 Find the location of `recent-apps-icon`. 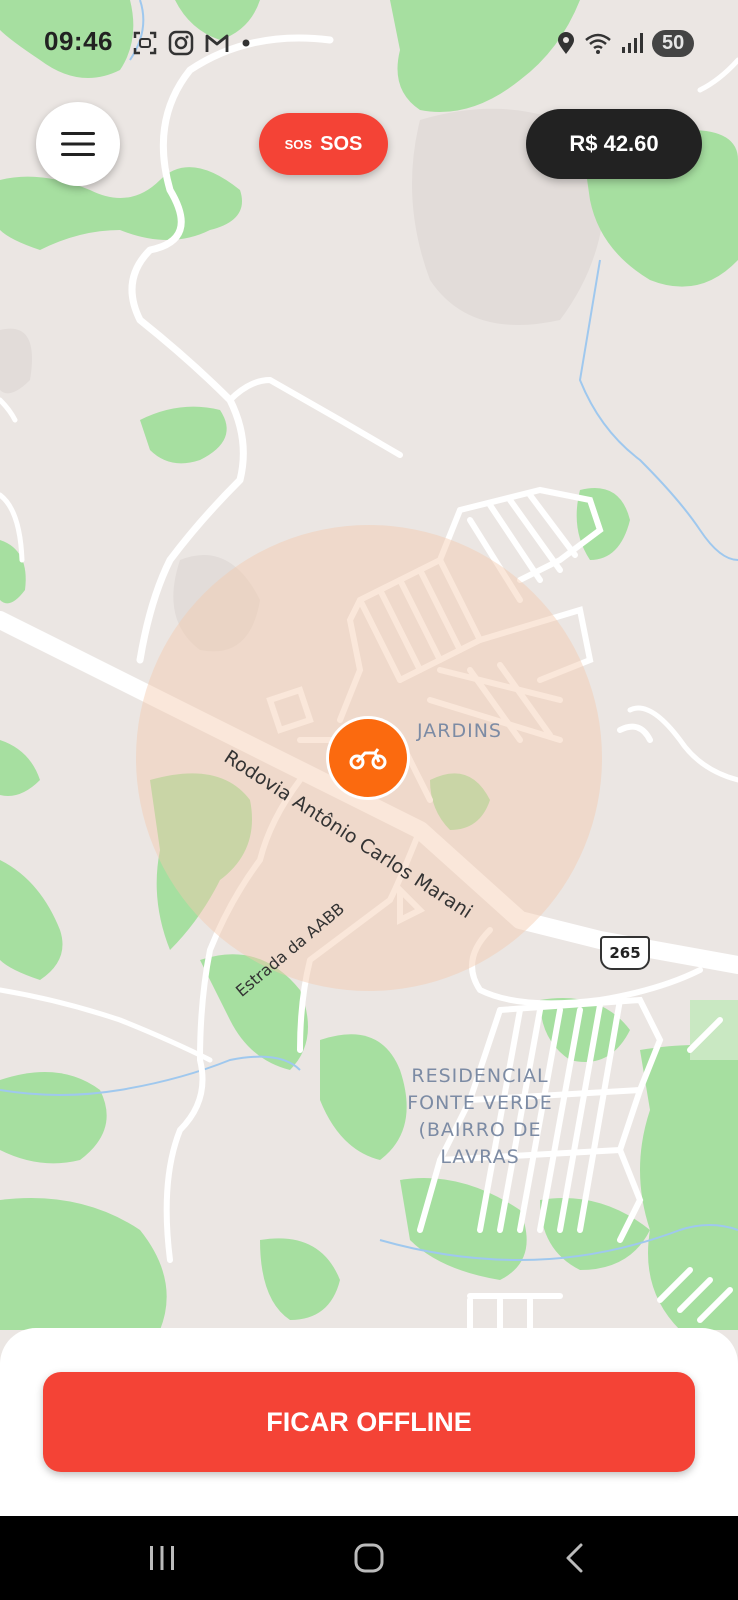

recent-apps-icon is located at coordinates (162, 1558).